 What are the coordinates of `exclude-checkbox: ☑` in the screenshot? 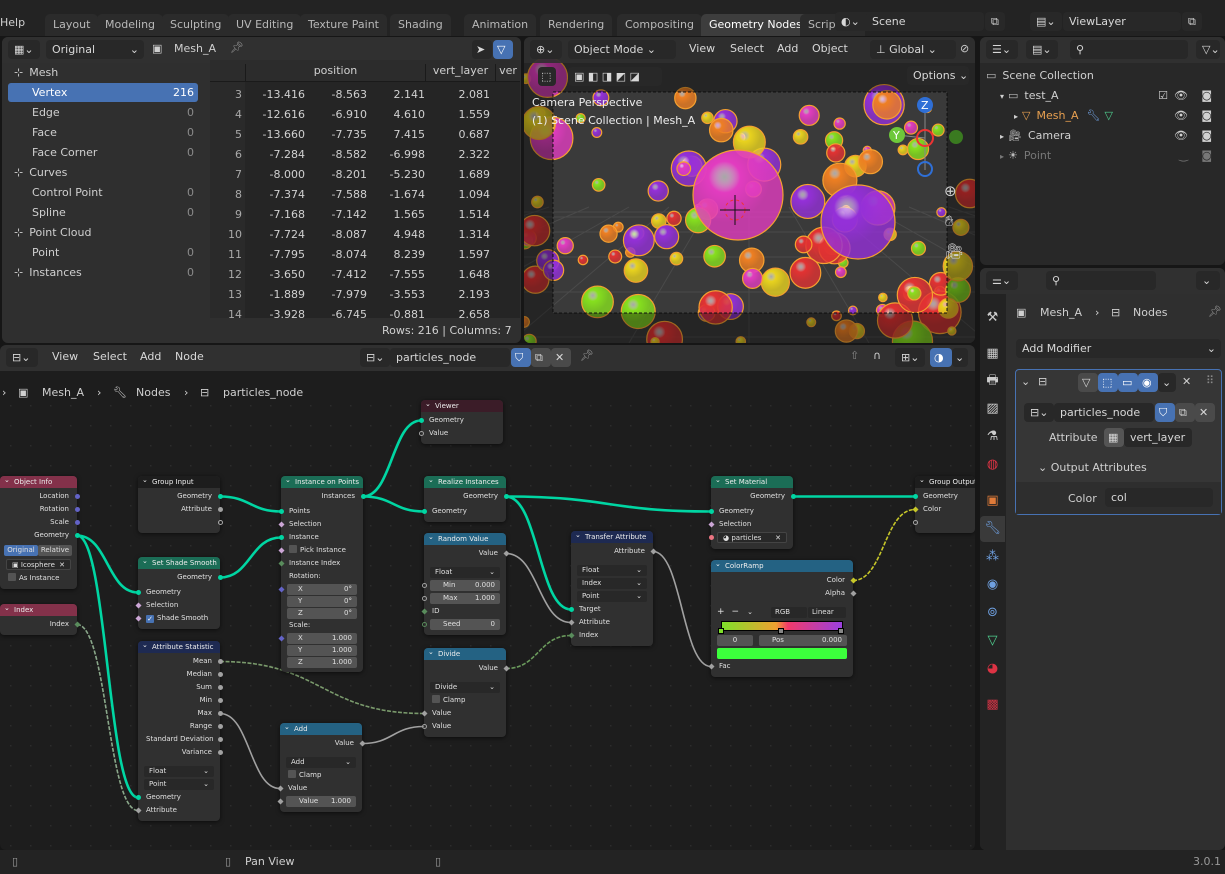 It's located at (1163, 96).